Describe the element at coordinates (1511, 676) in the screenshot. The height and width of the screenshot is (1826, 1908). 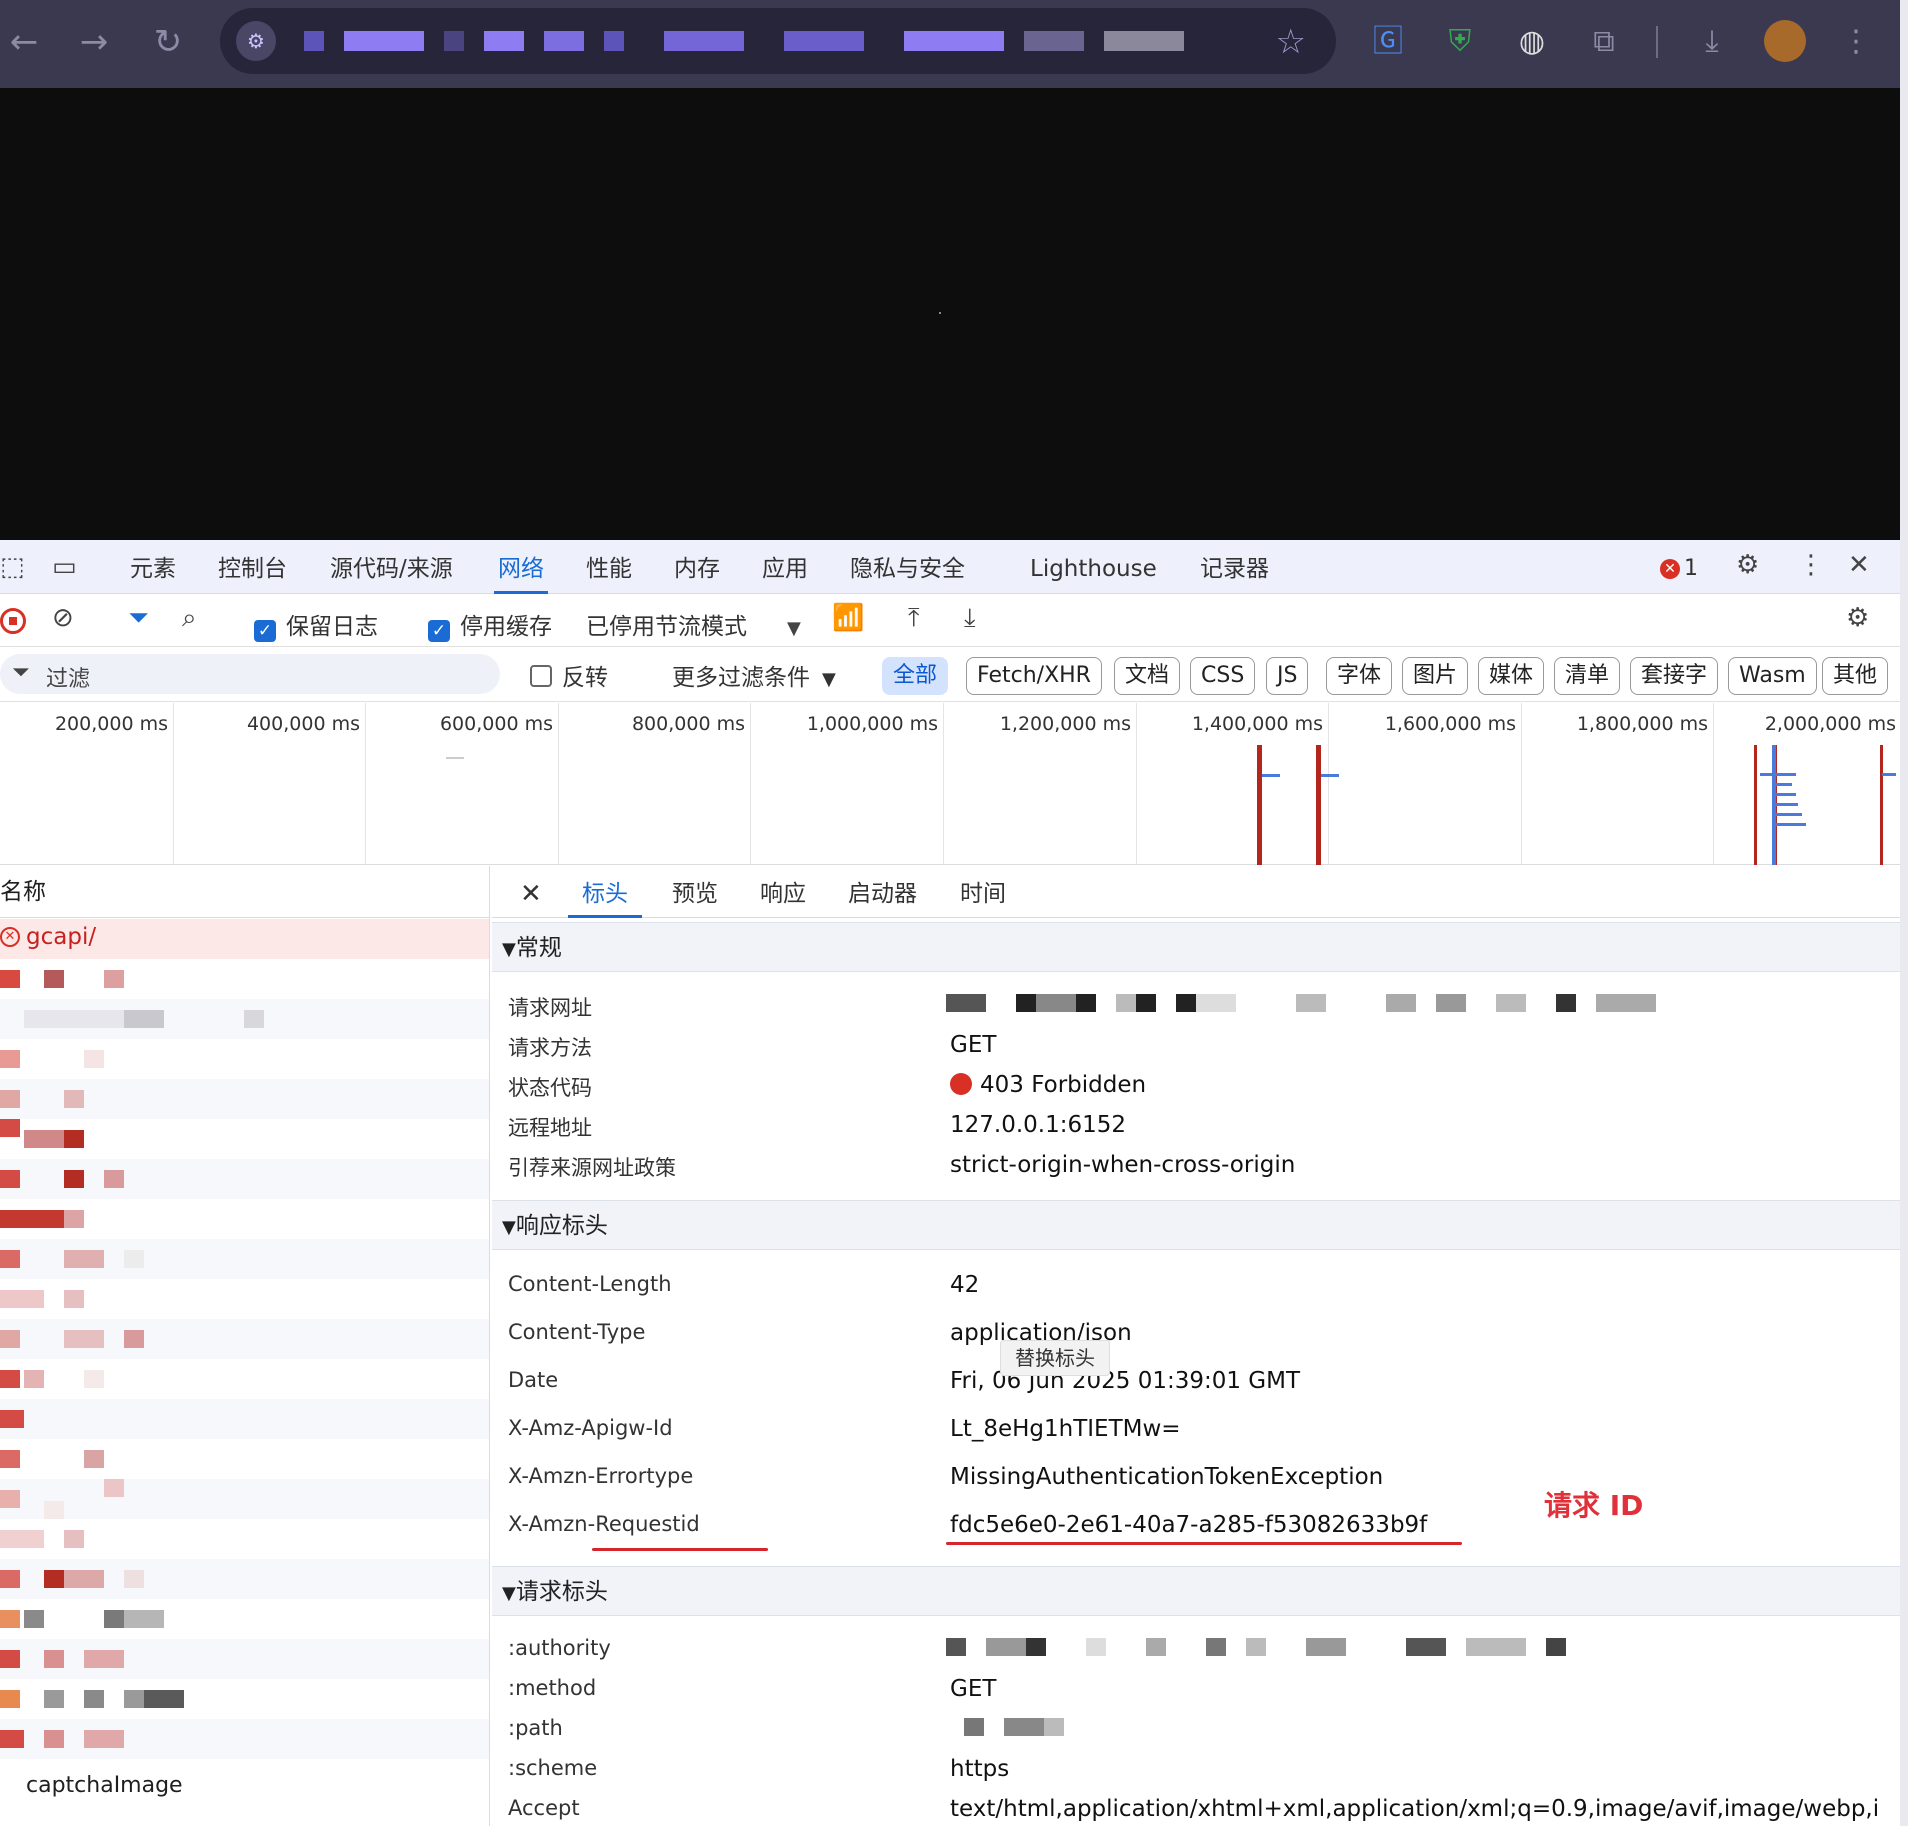
I see `type-filter-media: 媒体` at that location.